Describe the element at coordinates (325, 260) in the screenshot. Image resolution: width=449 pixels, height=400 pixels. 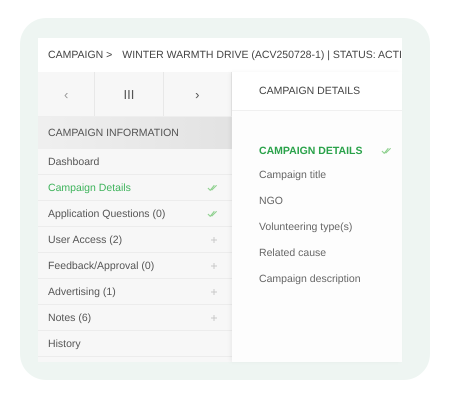
I see `field-link: Related cause` at that location.